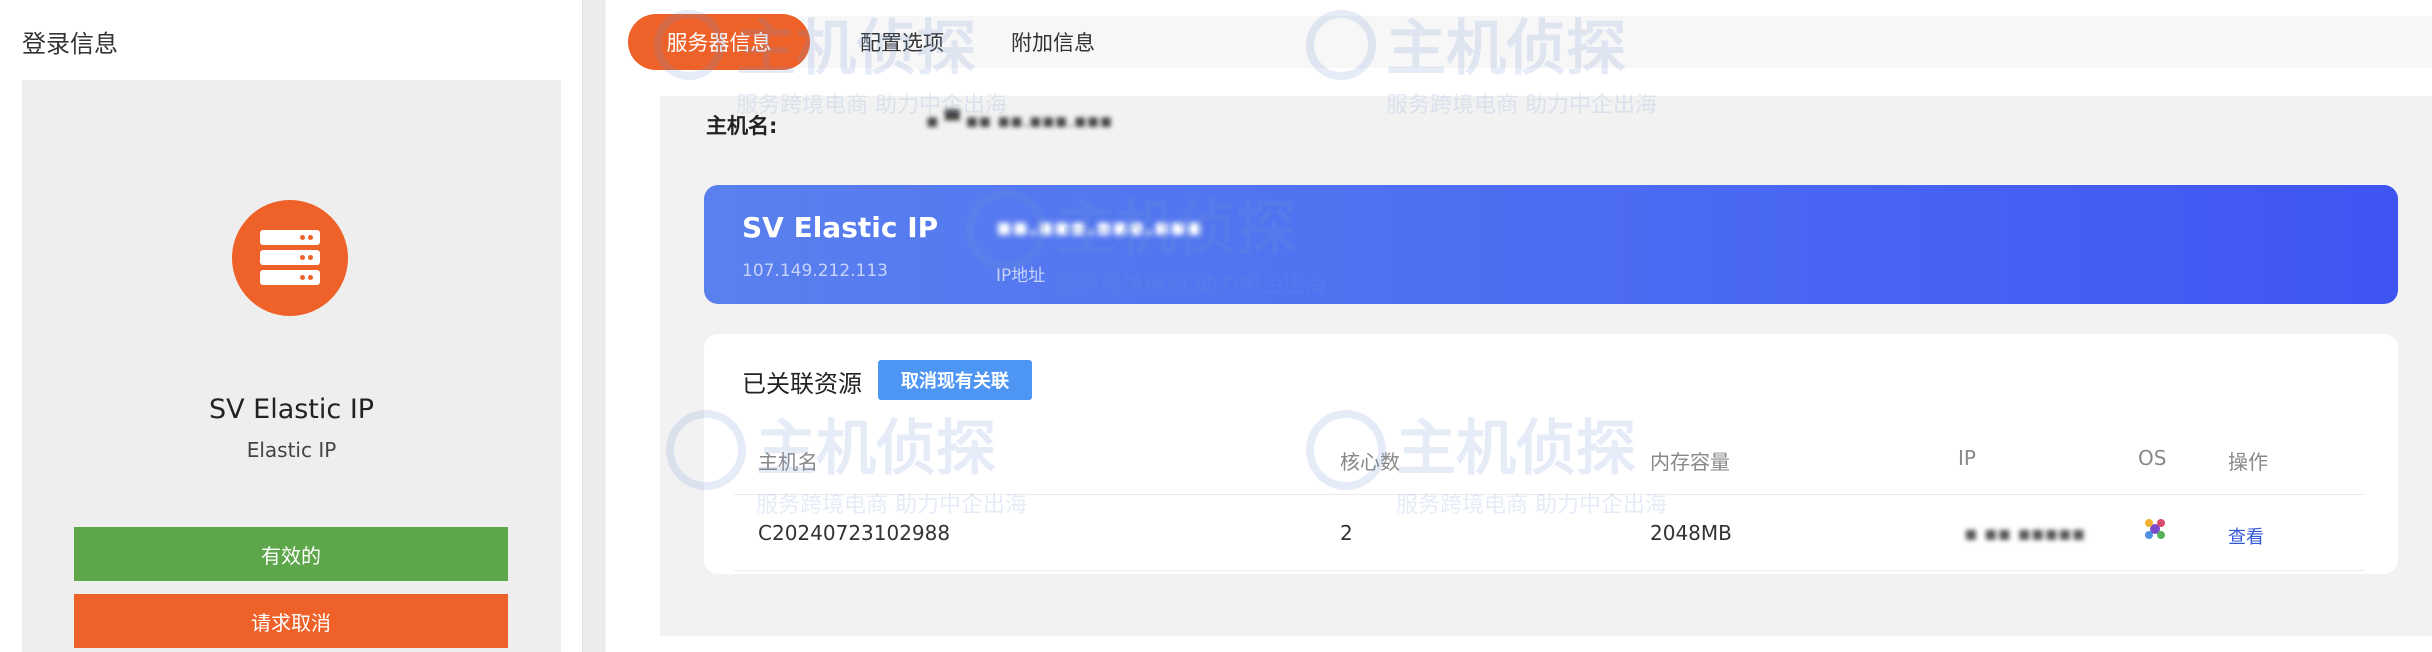 The height and width of the screenshot is (652, 2432). I want to click on status-active-button: 有效的, so click(291, 554).